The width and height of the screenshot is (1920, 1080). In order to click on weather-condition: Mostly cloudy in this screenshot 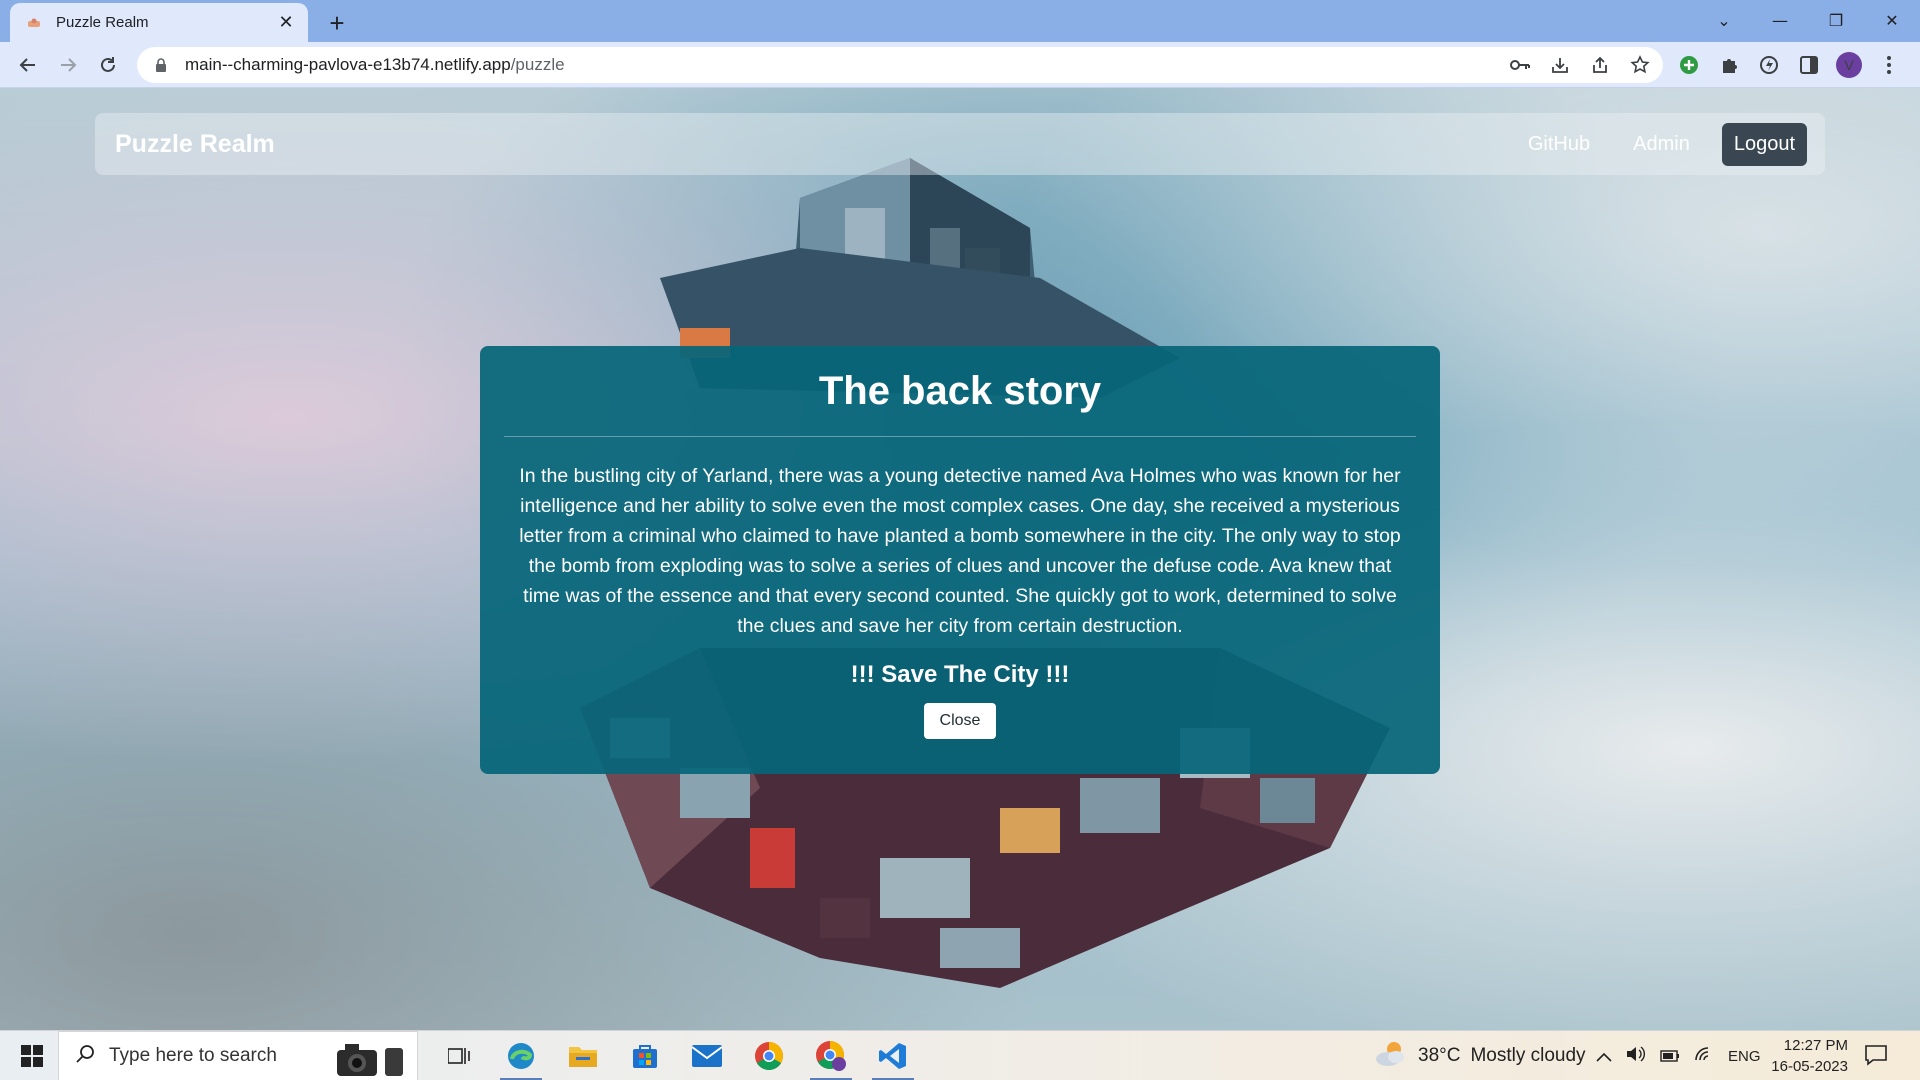, I will do `click(1528, 1055)`.